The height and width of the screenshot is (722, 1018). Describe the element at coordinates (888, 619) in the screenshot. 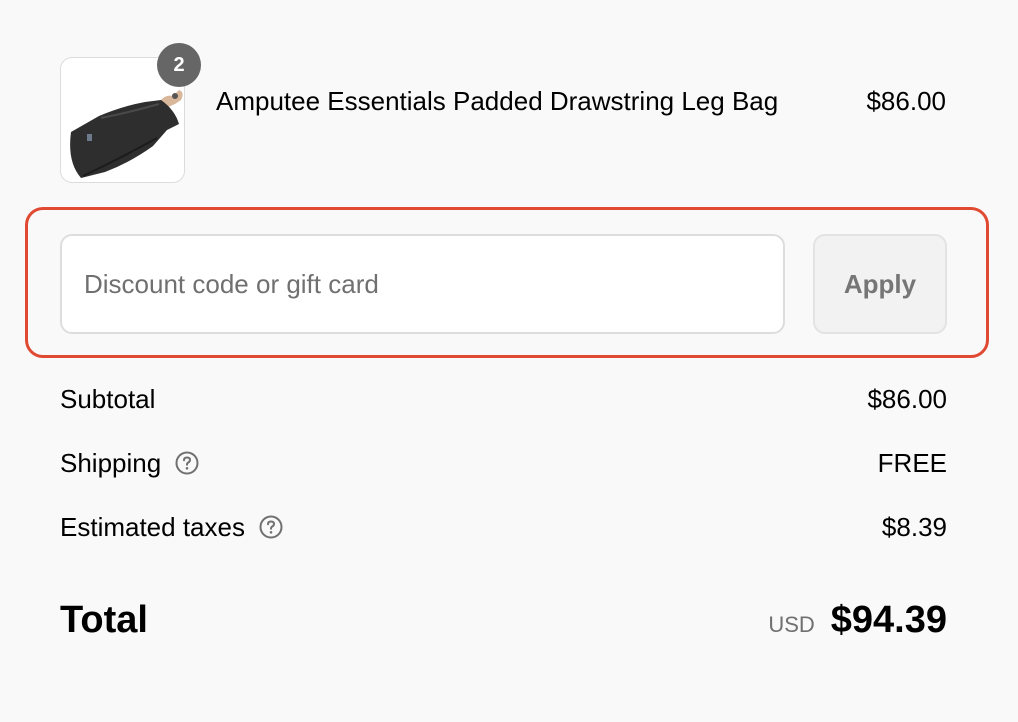

I see `total-amount: $94.39` at that location.